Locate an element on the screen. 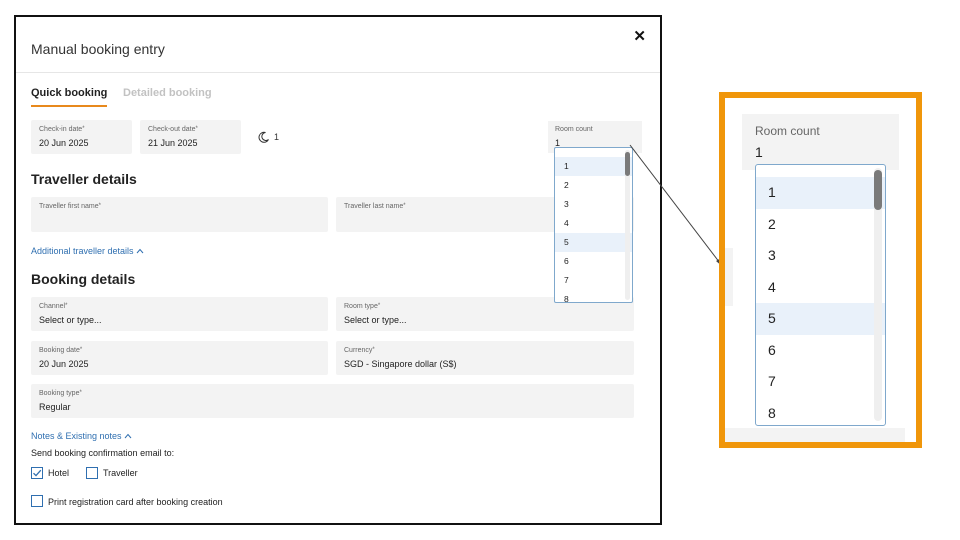 This screenshot has height=540, width=960. traveller-first-name-label: Traveller first name is located at coordinates (69, 206).